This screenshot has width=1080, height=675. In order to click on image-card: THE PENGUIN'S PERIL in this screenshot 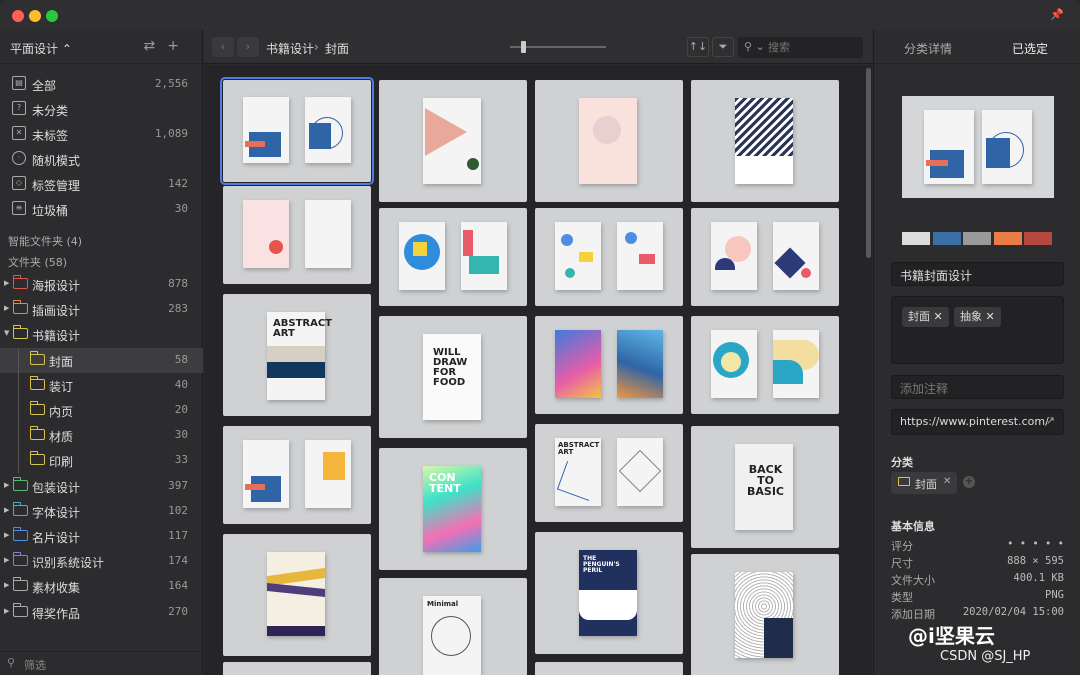, I will do `click(609, 593)`.